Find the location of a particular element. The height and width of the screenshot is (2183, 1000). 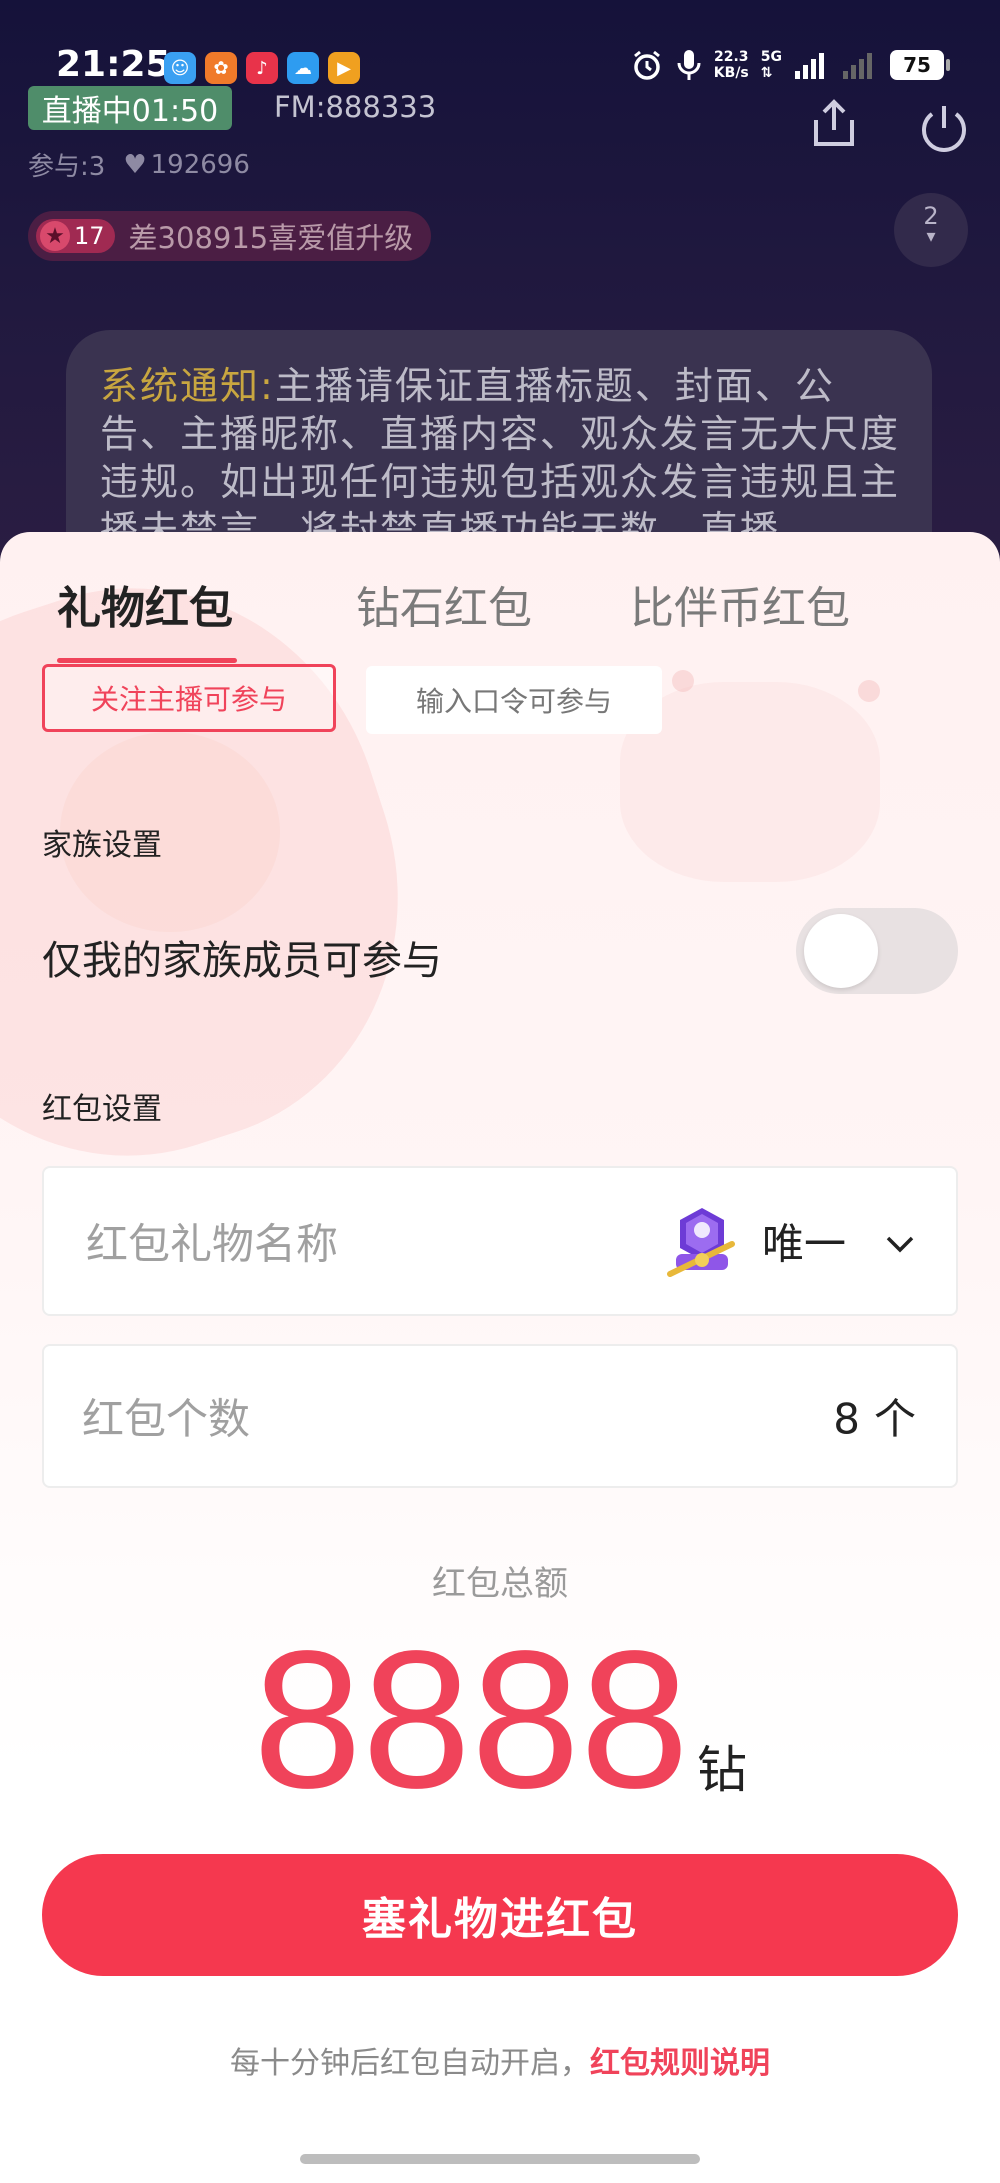

packet-section-label: 红包设置 is located at coordinates (102, 1109).